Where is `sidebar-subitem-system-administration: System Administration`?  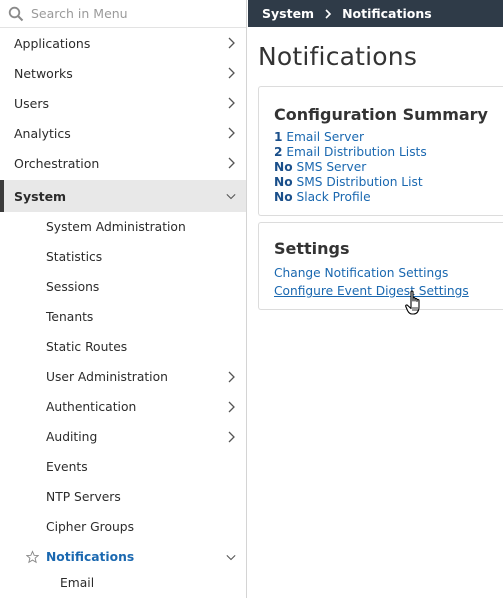 sidebar-subitem-system-administration: System Administration is located at coordinates (123, 227).